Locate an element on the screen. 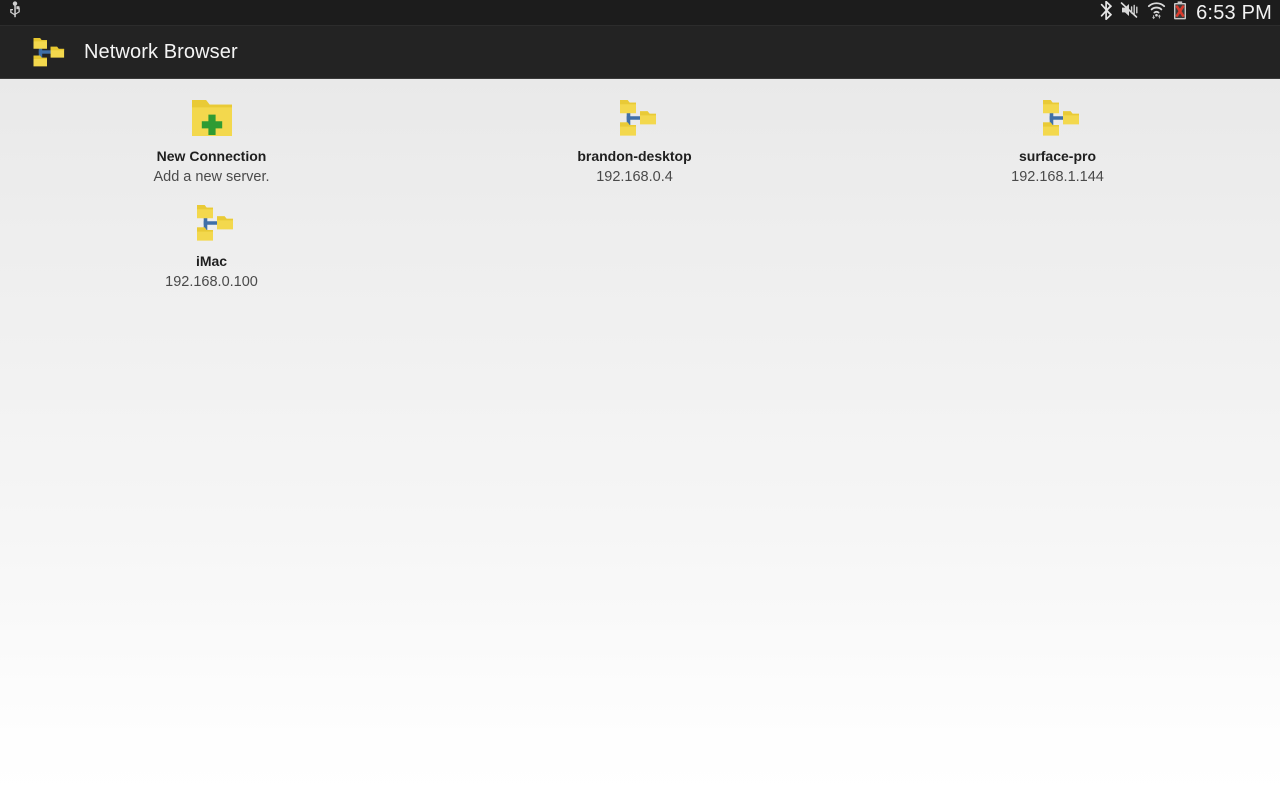  tile-title: iMac is located at coordinates (211, 261).